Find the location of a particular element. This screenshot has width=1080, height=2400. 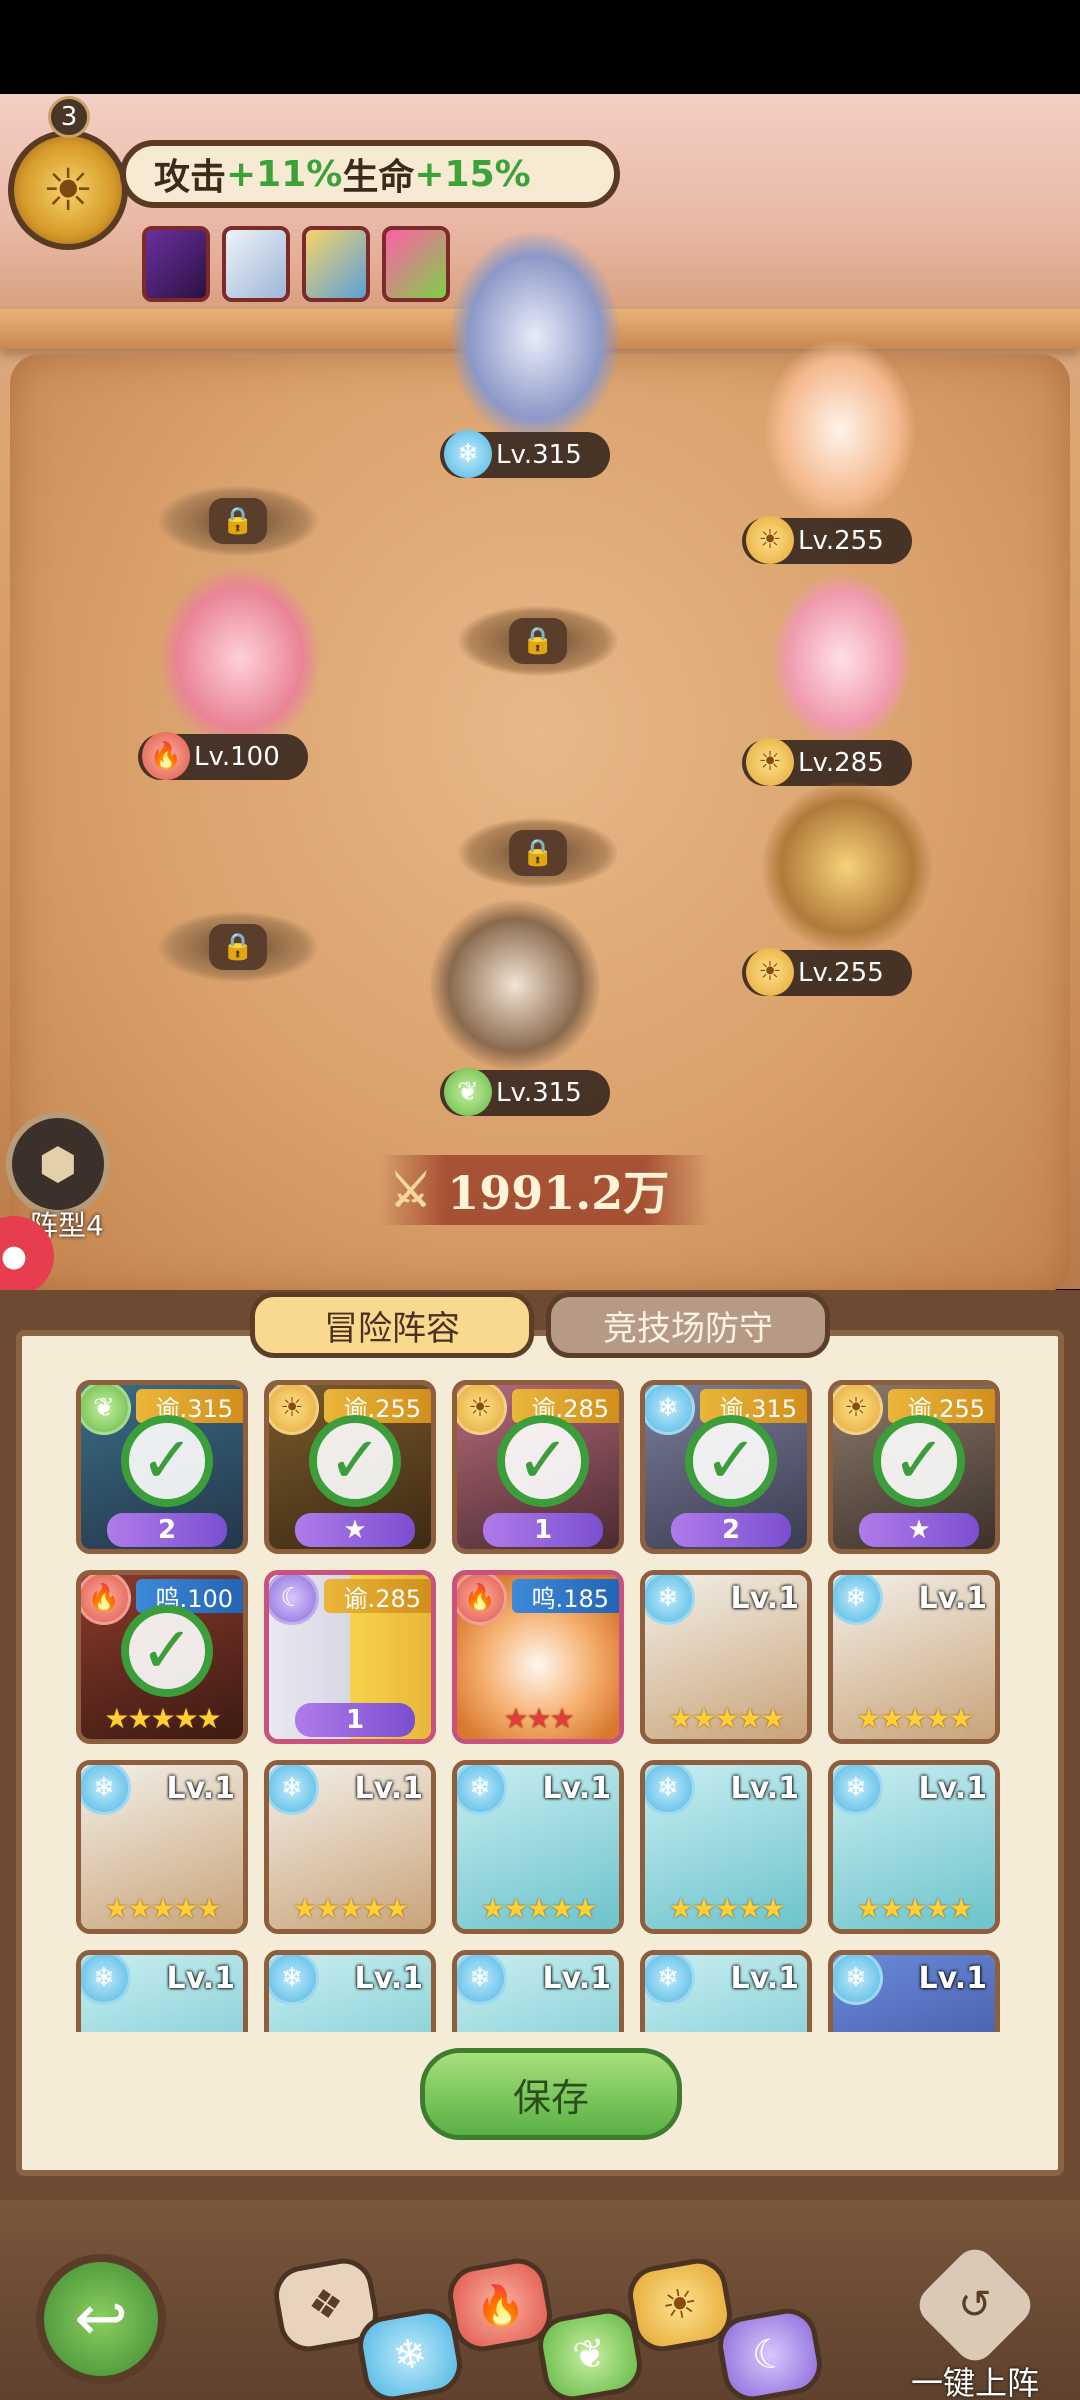

hero-card-level: 谕.285 is located at coordinates (377, 1596).